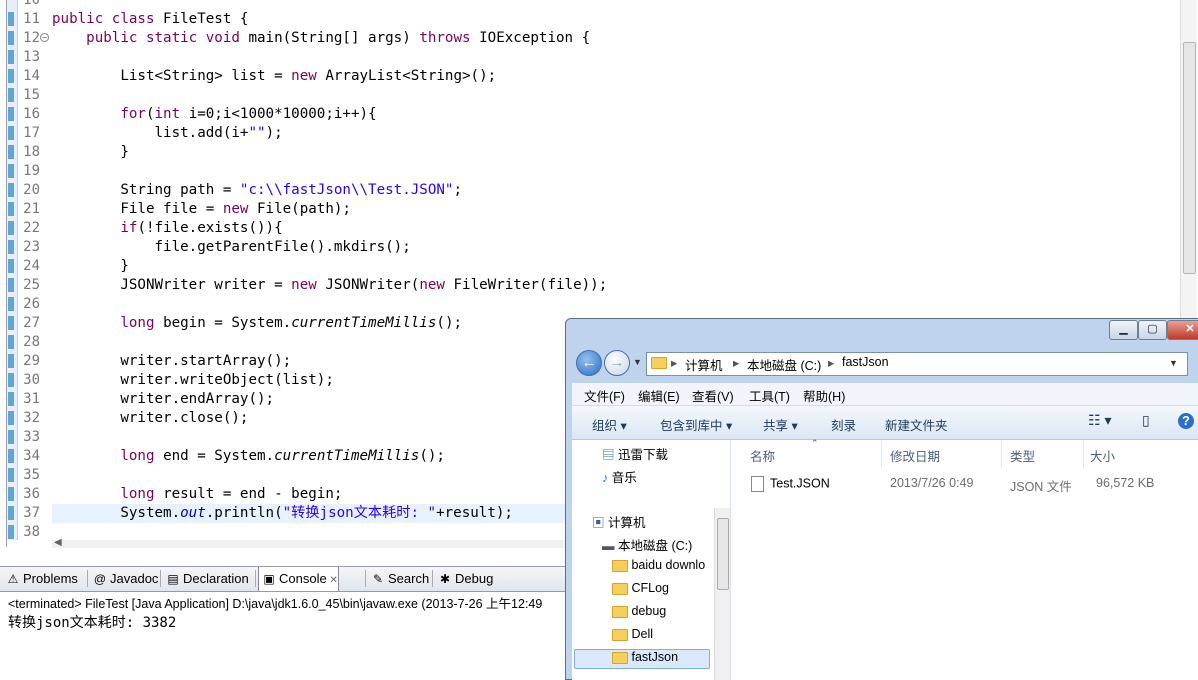 This screenshot has width=1198, height=680. What do you see at coordinates (231, 494) in the screenshot?
I see `code-text: long result = end - begin;` at bounding box center [231, 494].